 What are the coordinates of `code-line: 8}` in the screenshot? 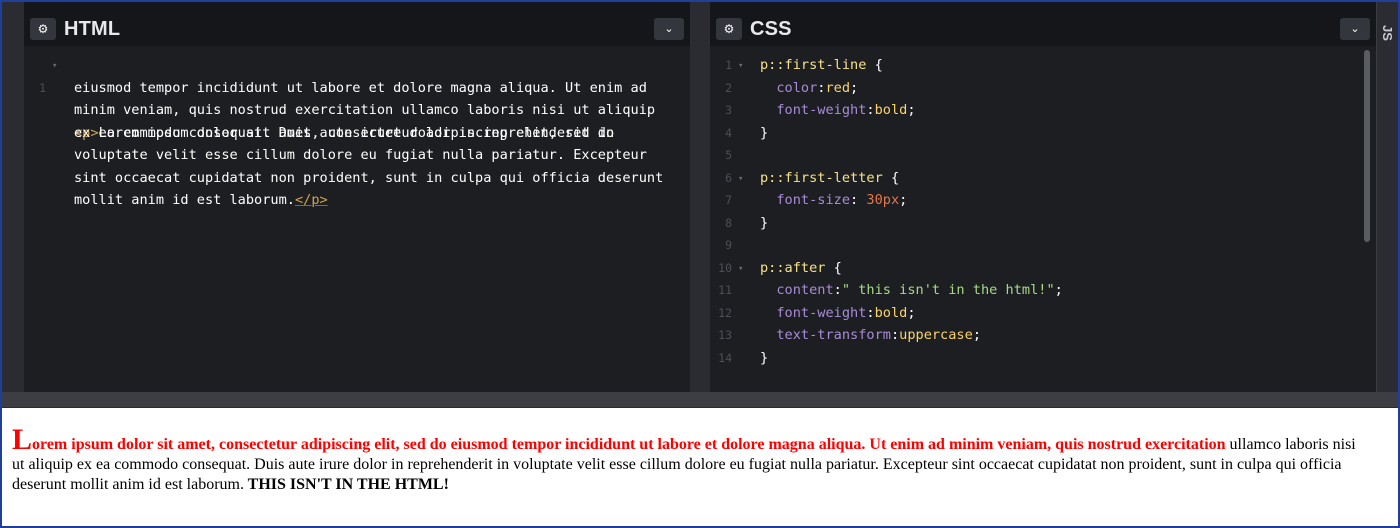 It's located at (1043, 223).